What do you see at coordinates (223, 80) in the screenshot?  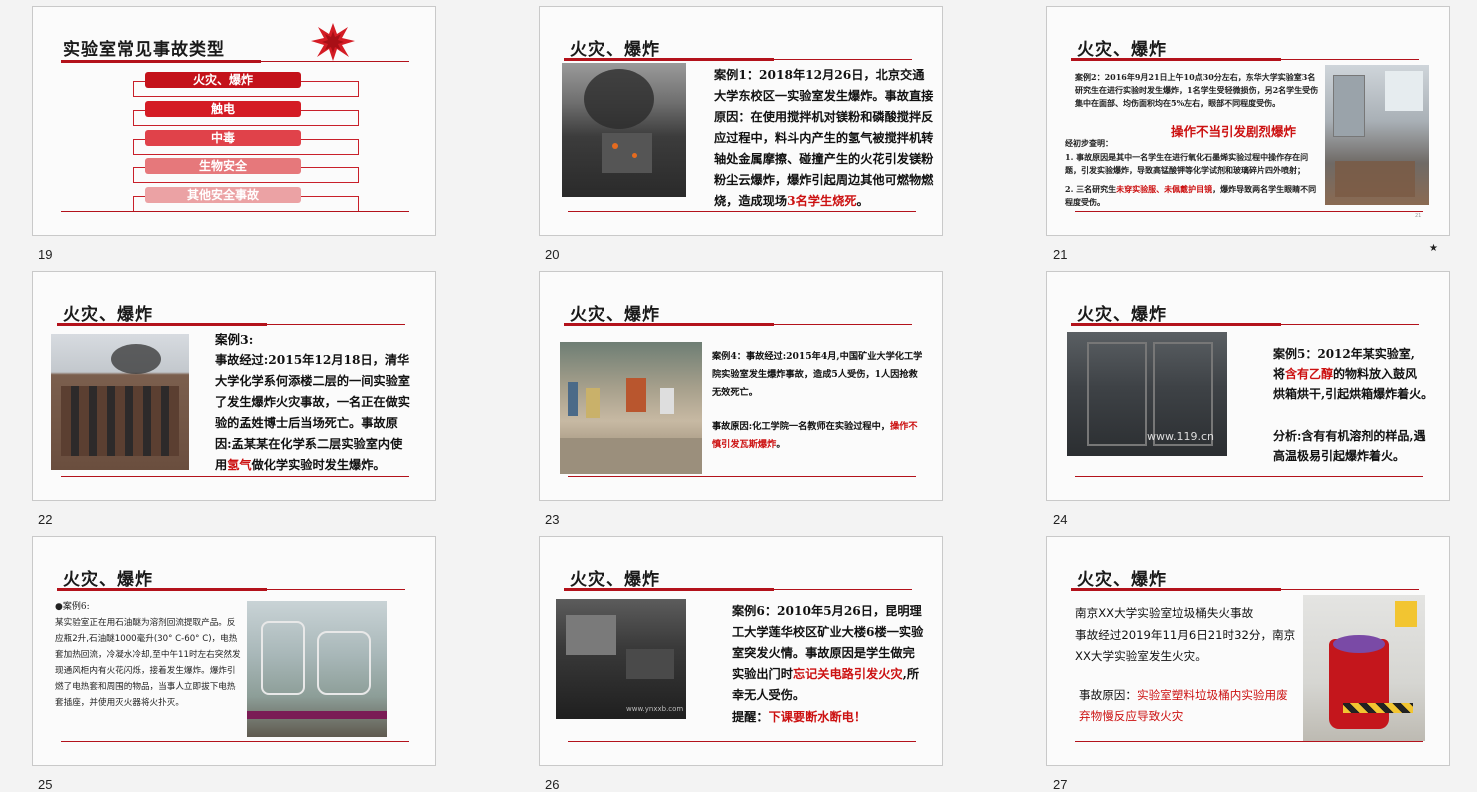 I see `type-item-fire: 火灾、爆炸` at bounding box center [223, 80].